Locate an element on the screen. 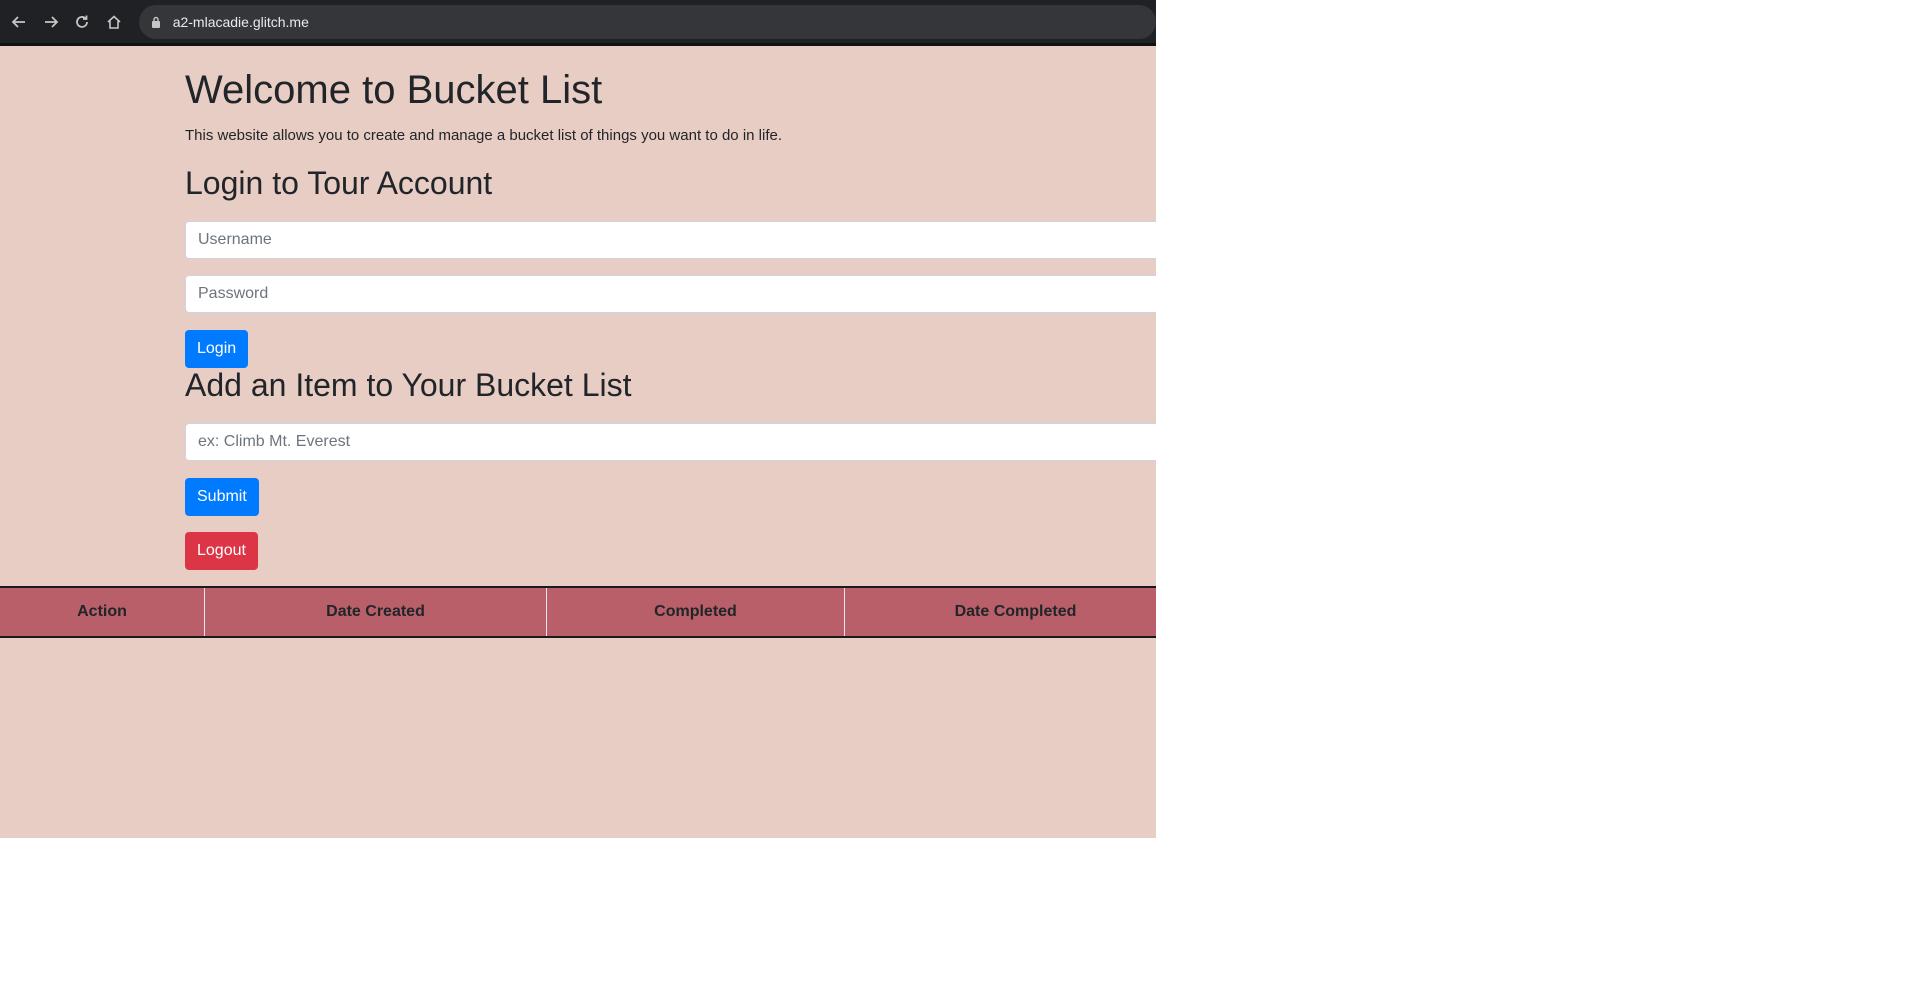  bucket-item-input is located at coordinates (670, 442).